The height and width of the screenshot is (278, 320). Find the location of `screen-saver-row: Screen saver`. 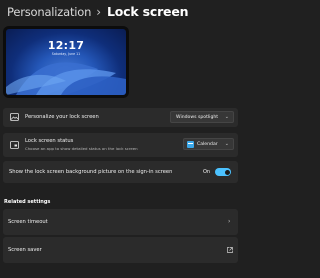

screen-saver-row: Screen saver is located at coordinates (120, 250).